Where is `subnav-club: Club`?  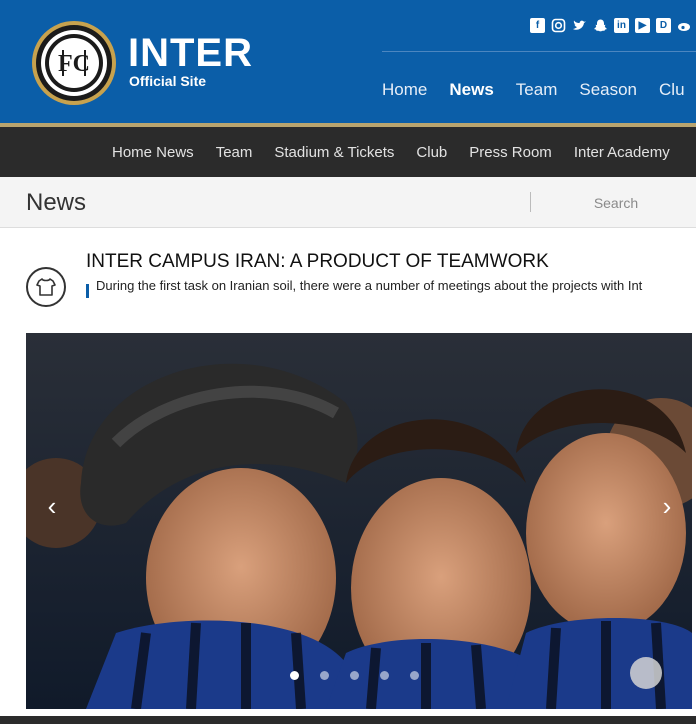 subnav-club: Club is located at coordinates (431, 152).